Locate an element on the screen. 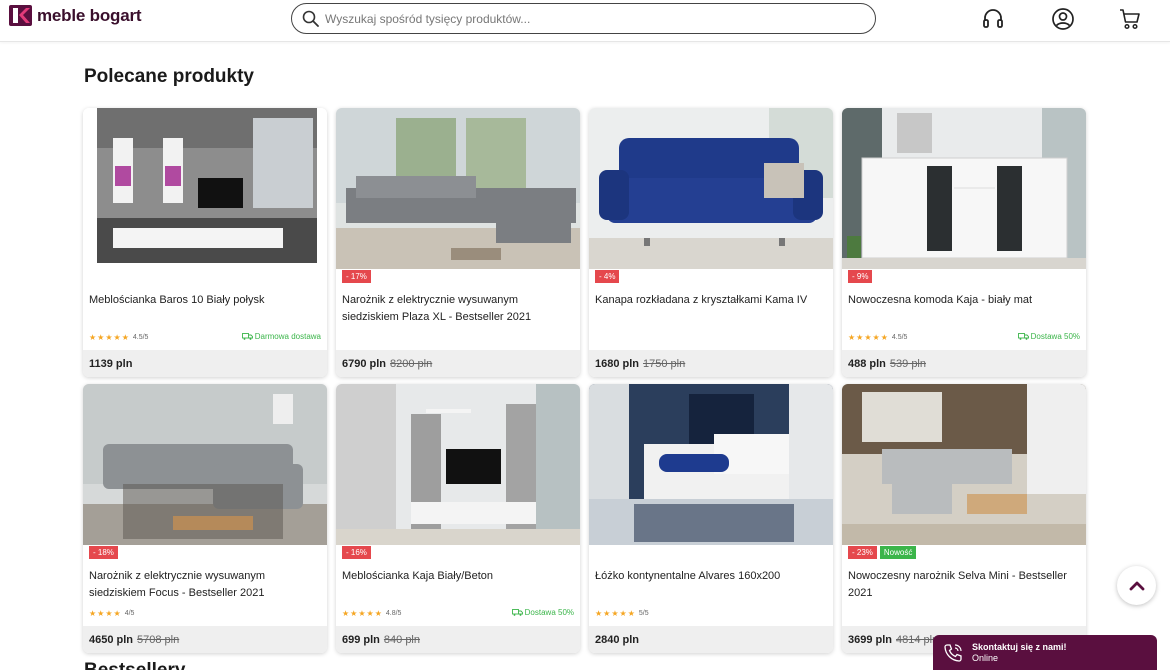 This screenshot has height=670, width=1170. price-bar: 6790 pln 8200 pln is located at coordinates (458, 363).